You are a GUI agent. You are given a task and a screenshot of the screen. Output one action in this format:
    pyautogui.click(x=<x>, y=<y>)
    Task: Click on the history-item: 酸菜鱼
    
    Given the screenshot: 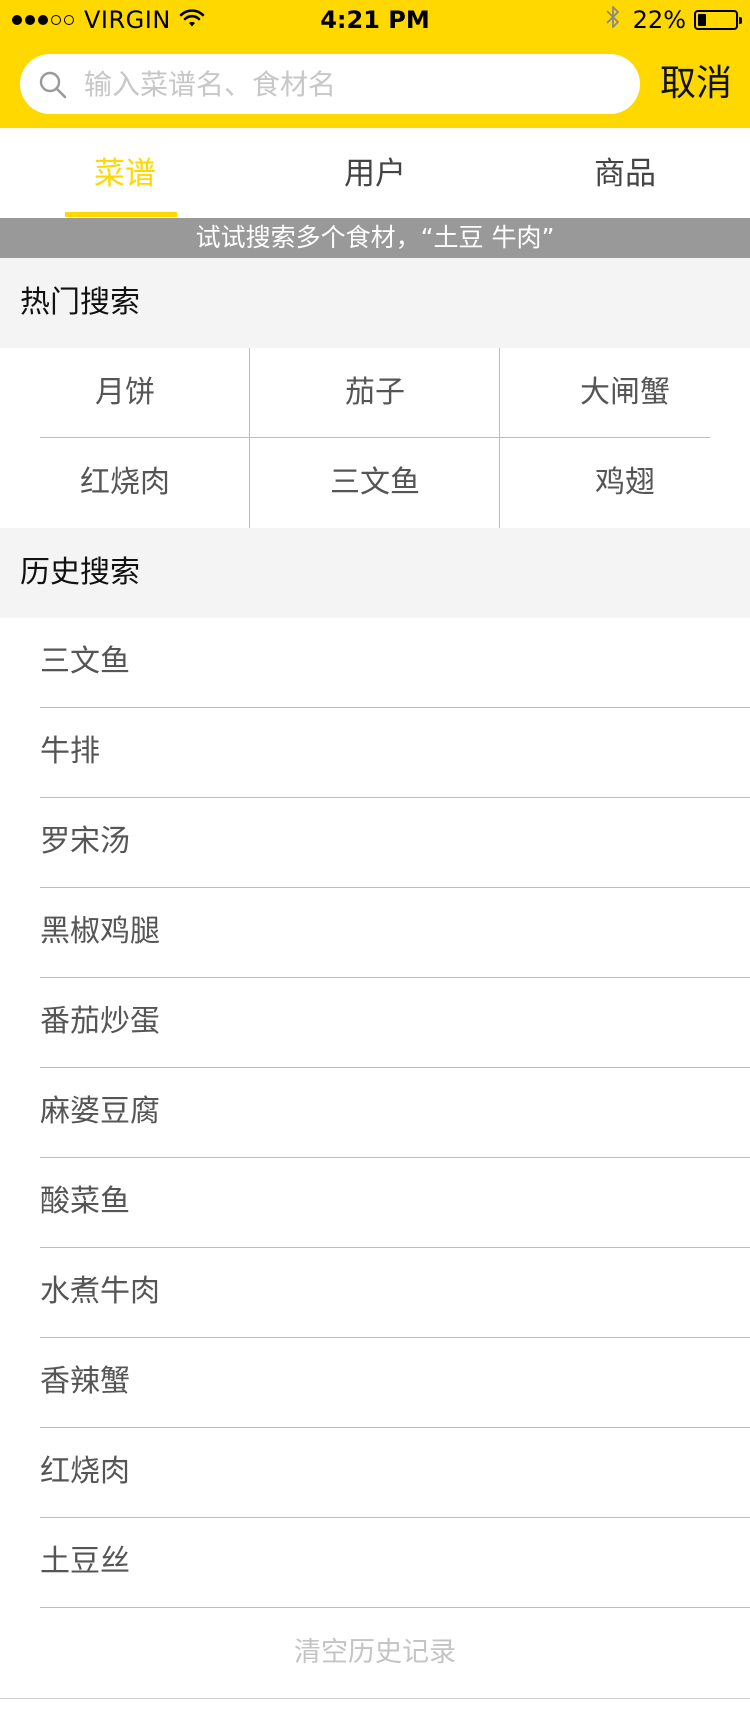 What is the action you would take?
    pyautogui.click(x=375, y=1203)
    